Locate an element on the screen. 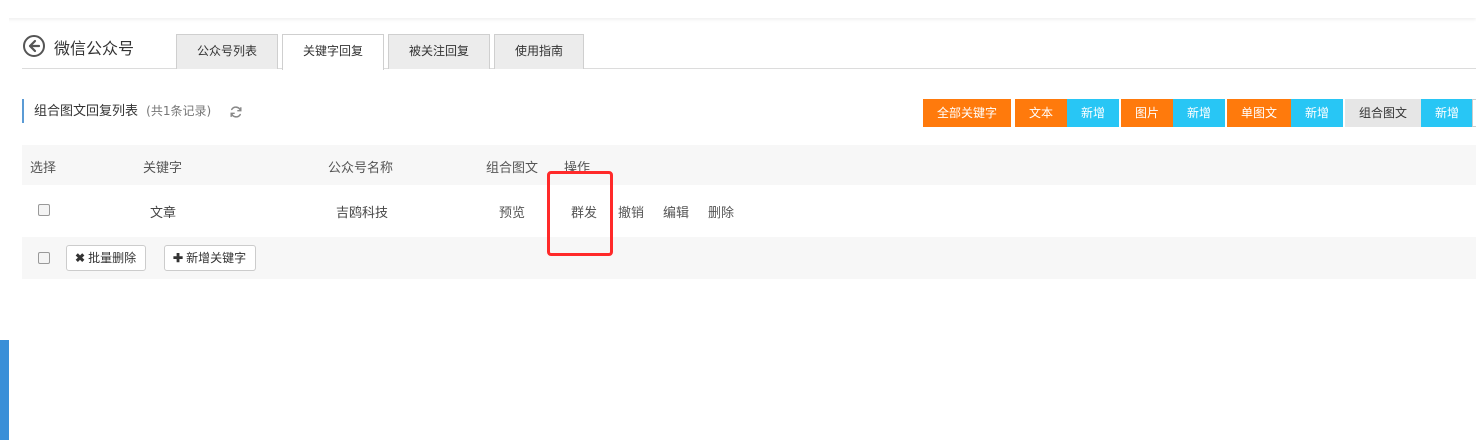  batch-delete-button: ✖ 批量删除 is located at coordinates (106, 258).